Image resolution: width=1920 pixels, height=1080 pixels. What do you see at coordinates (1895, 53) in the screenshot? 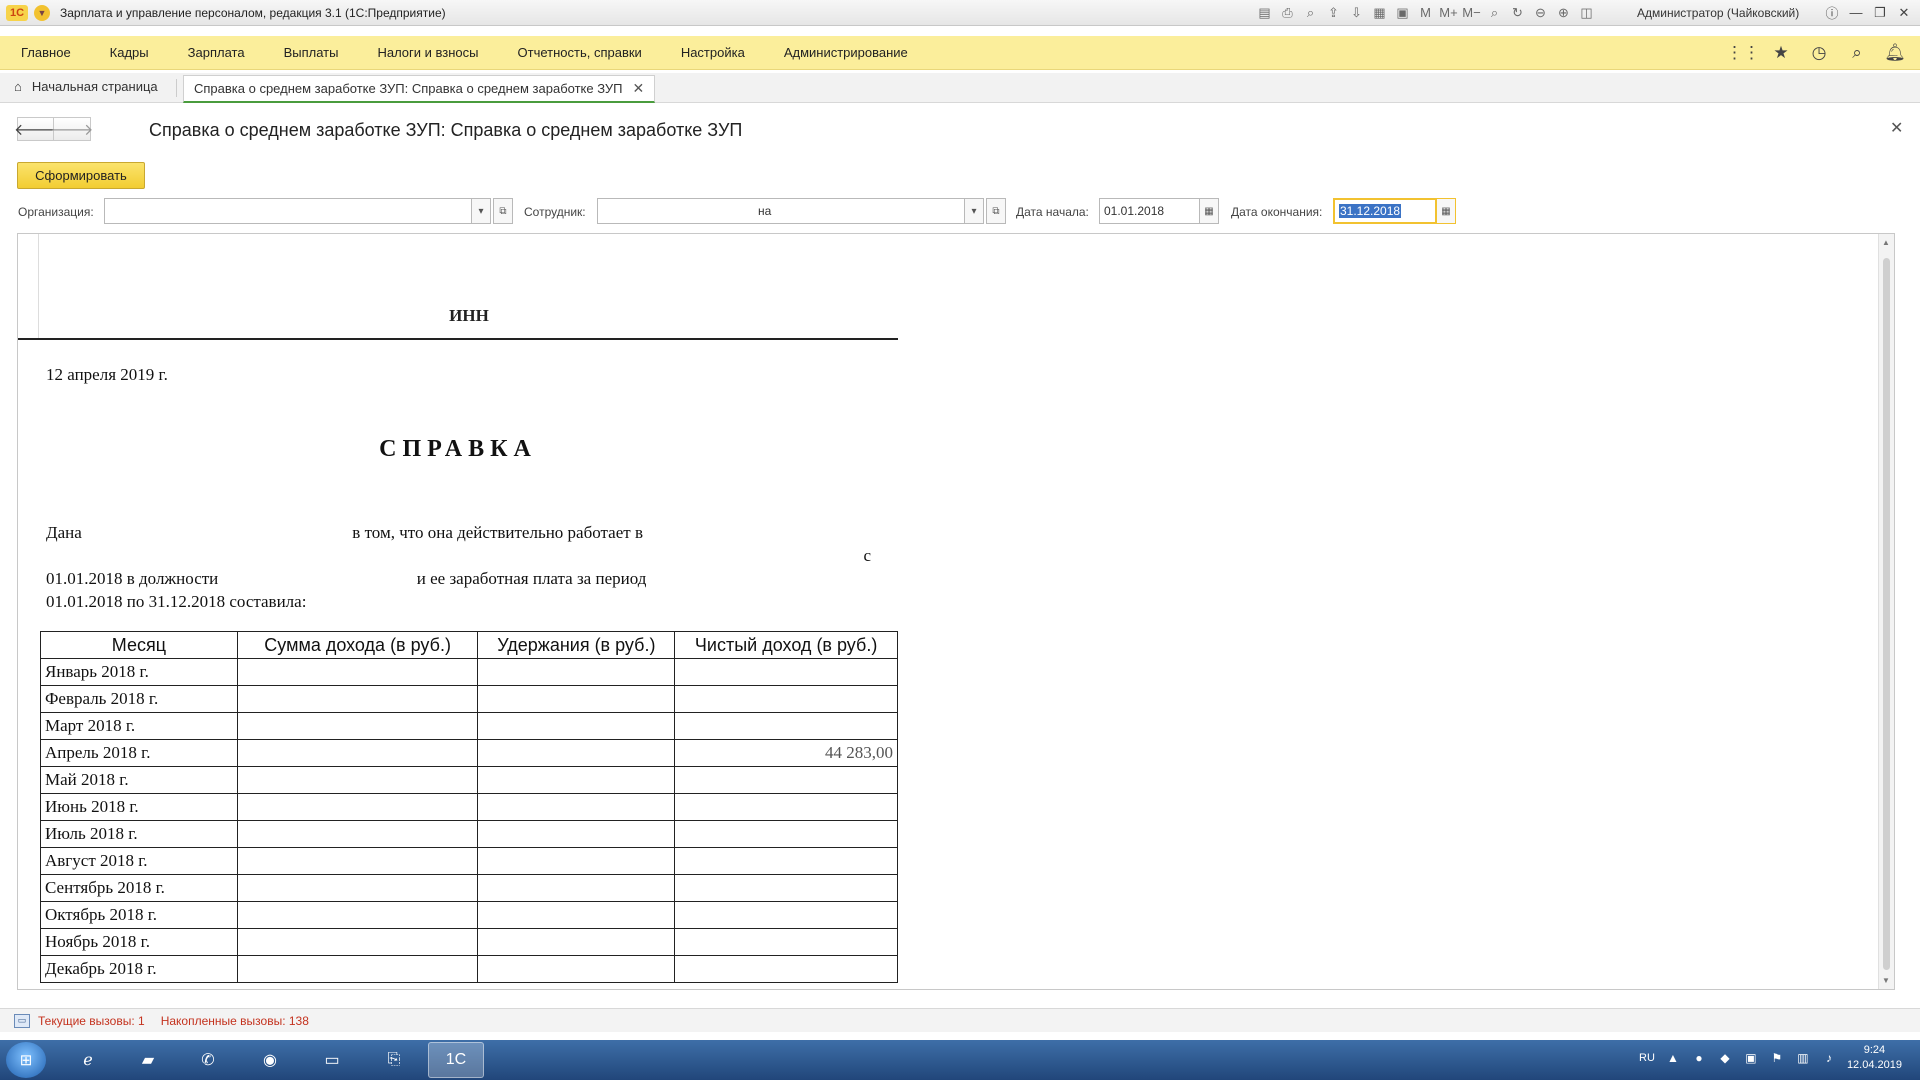
I see `notifications-bell-icon: 🔔︎` at bounding box center [1895, 53].